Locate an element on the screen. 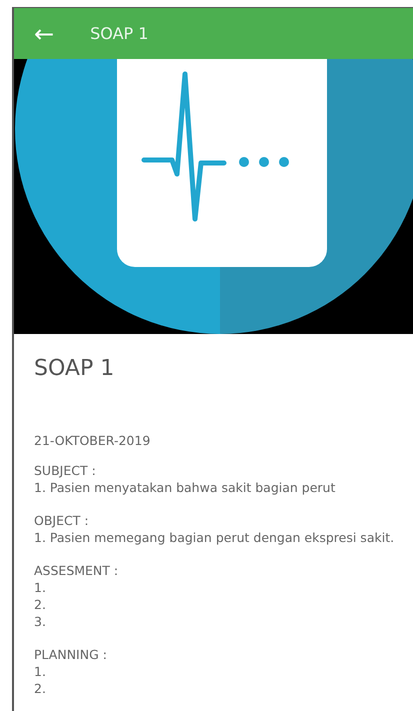 The height and width of the screenshot is (711, 413). section-line: 1. Pasien memegang bagian perut dengan ekspresi sakit. is located at coordinates (215, 537).